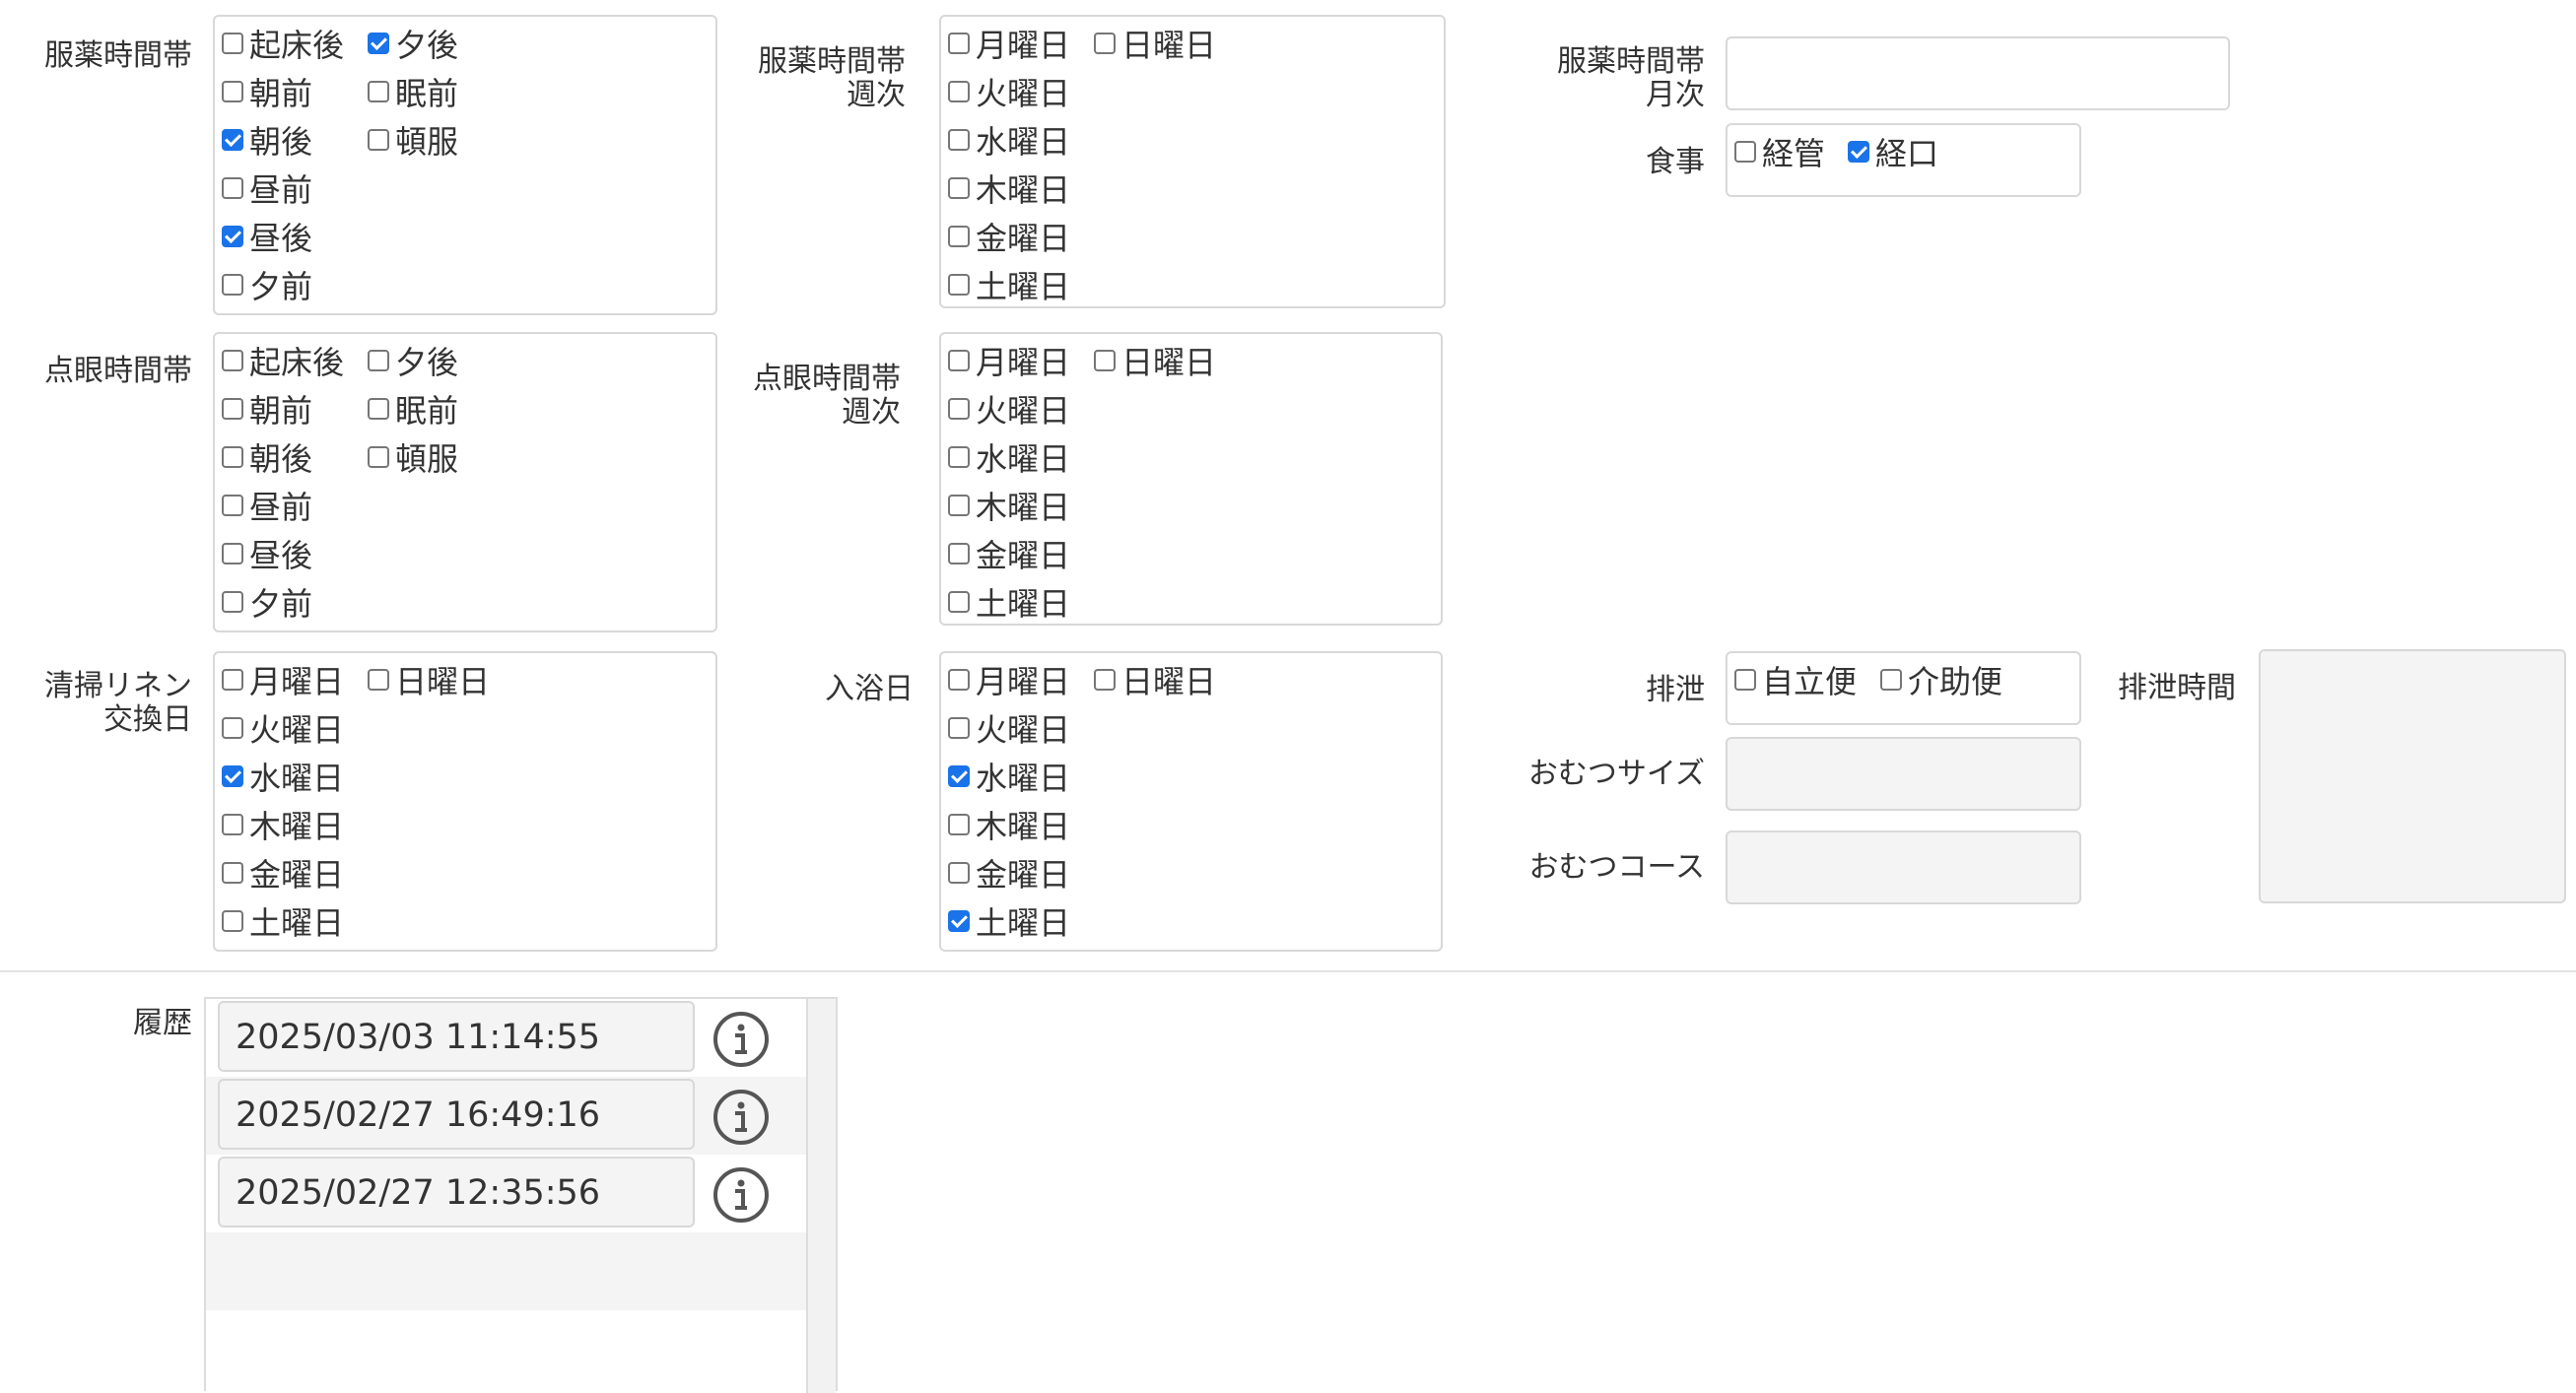 The width and height of the screenshot is (2576, 1393). Describe the element at coordinates (1155, 44) in the screenshot. I see `med-week-option: 日曜日` at that location.